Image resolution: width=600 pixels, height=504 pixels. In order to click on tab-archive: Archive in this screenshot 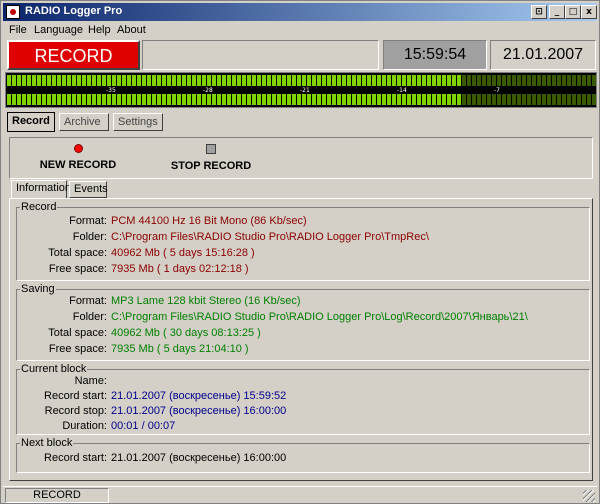, I will do `click(84, 122)`.